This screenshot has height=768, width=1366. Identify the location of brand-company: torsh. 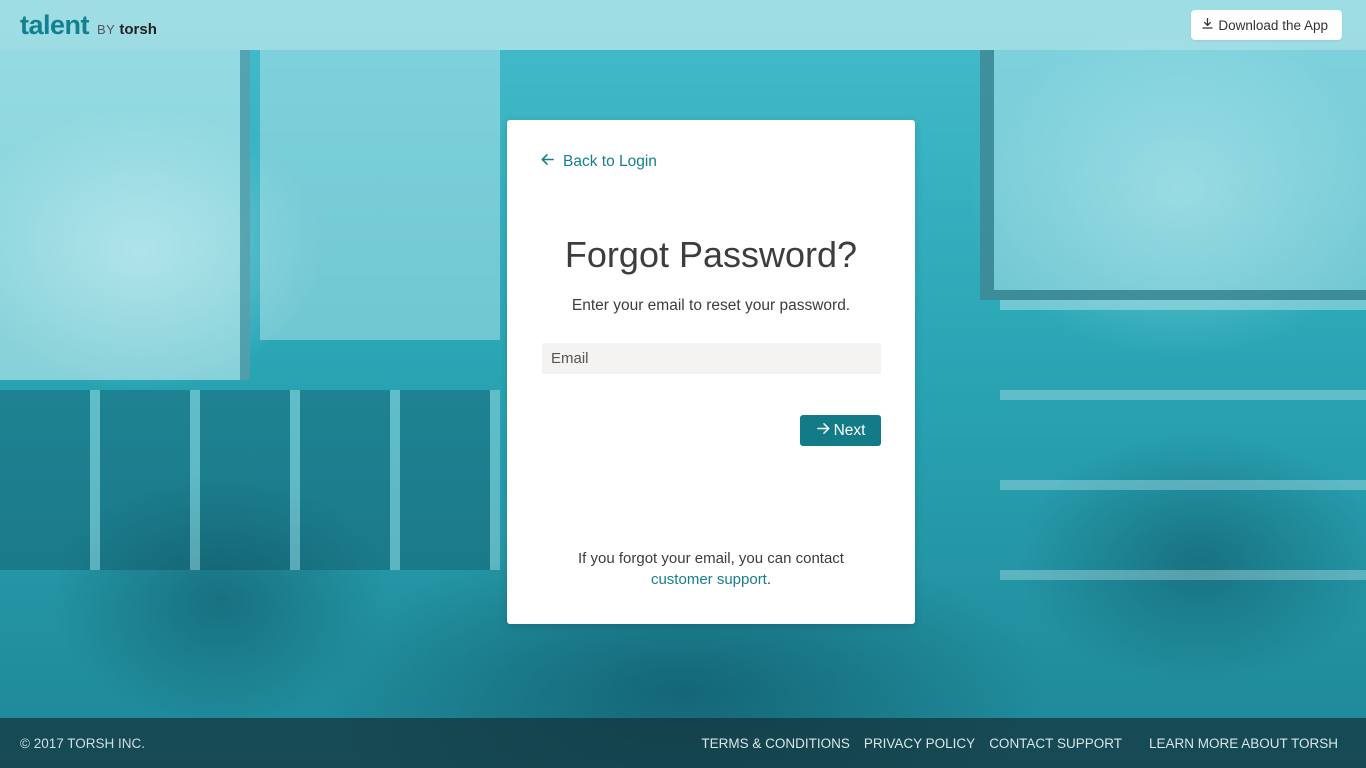
(138, 29).